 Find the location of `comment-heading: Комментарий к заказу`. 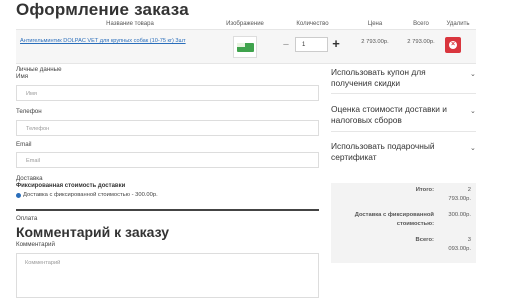

comment-heading: Комментарий к заказу is located at coordinates (92, 232).